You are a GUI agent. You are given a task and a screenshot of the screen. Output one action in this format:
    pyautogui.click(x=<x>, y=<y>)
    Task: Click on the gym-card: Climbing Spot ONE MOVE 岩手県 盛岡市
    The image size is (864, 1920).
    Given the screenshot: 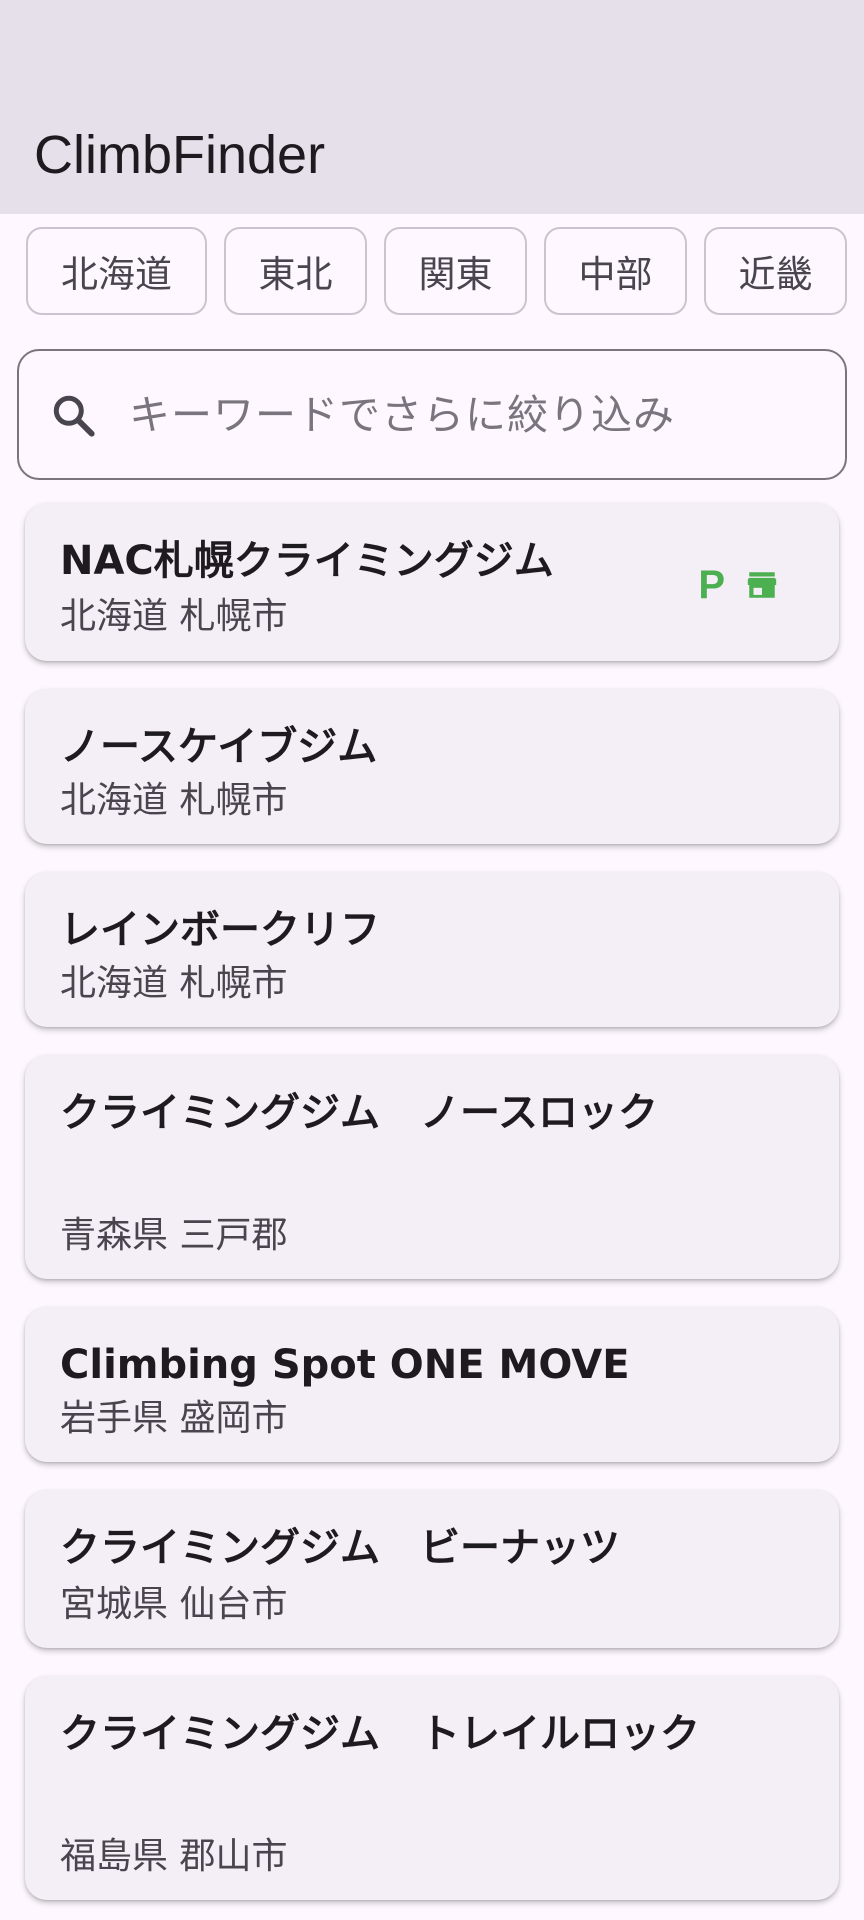 What is the action you would take?
    pyautogui.click(x=432, y=1384)
    